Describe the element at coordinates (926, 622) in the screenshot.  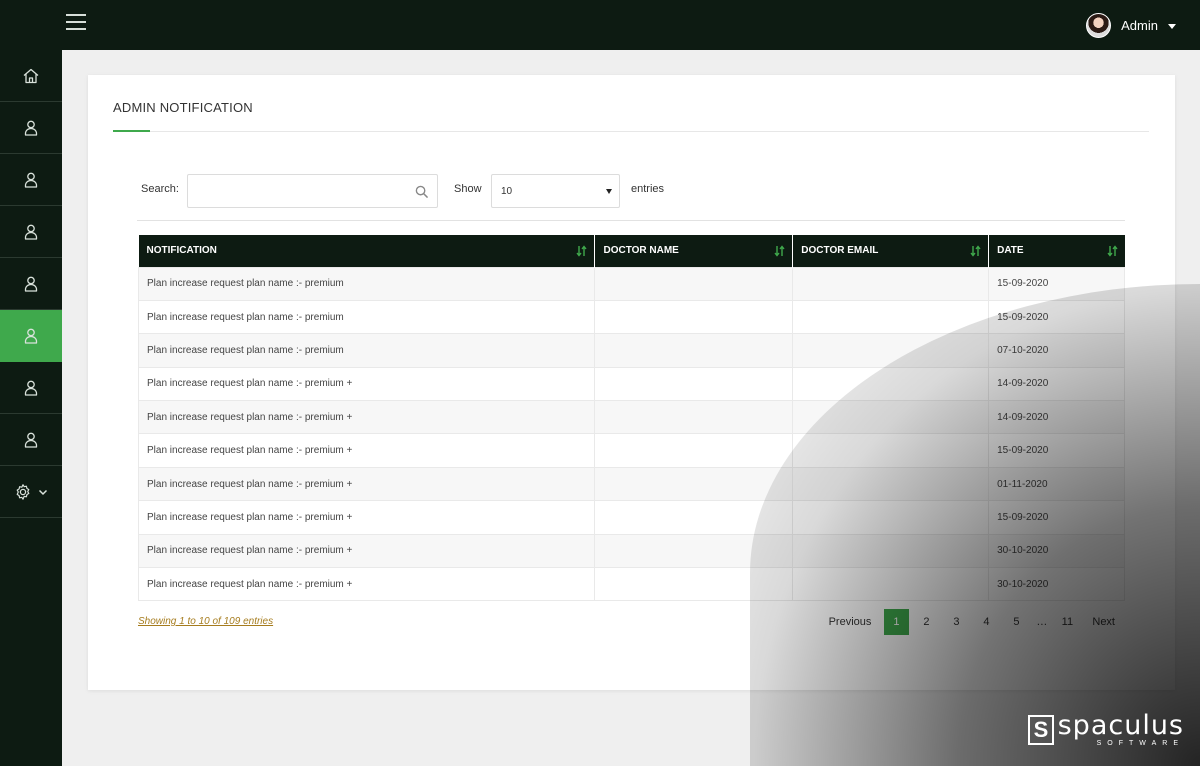
I see `page-button-2: 2` at that location.